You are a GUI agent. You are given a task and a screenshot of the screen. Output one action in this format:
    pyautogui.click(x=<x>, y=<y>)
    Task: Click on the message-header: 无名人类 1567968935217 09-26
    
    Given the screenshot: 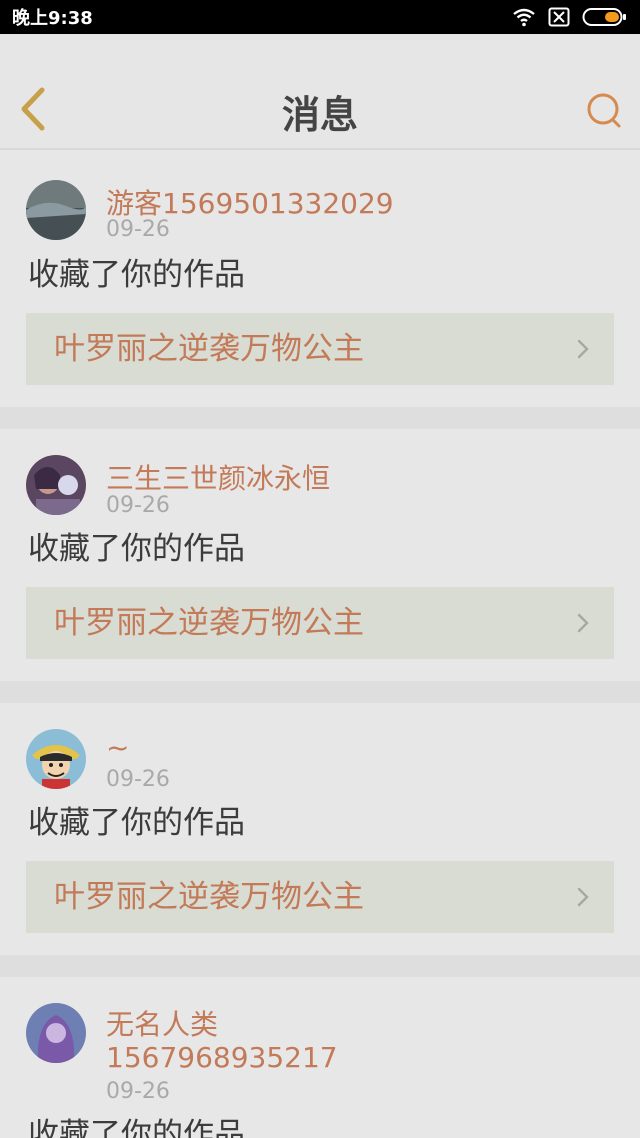 What is the action you would take?
    pyautogui.click(x=320, y=1041)
    